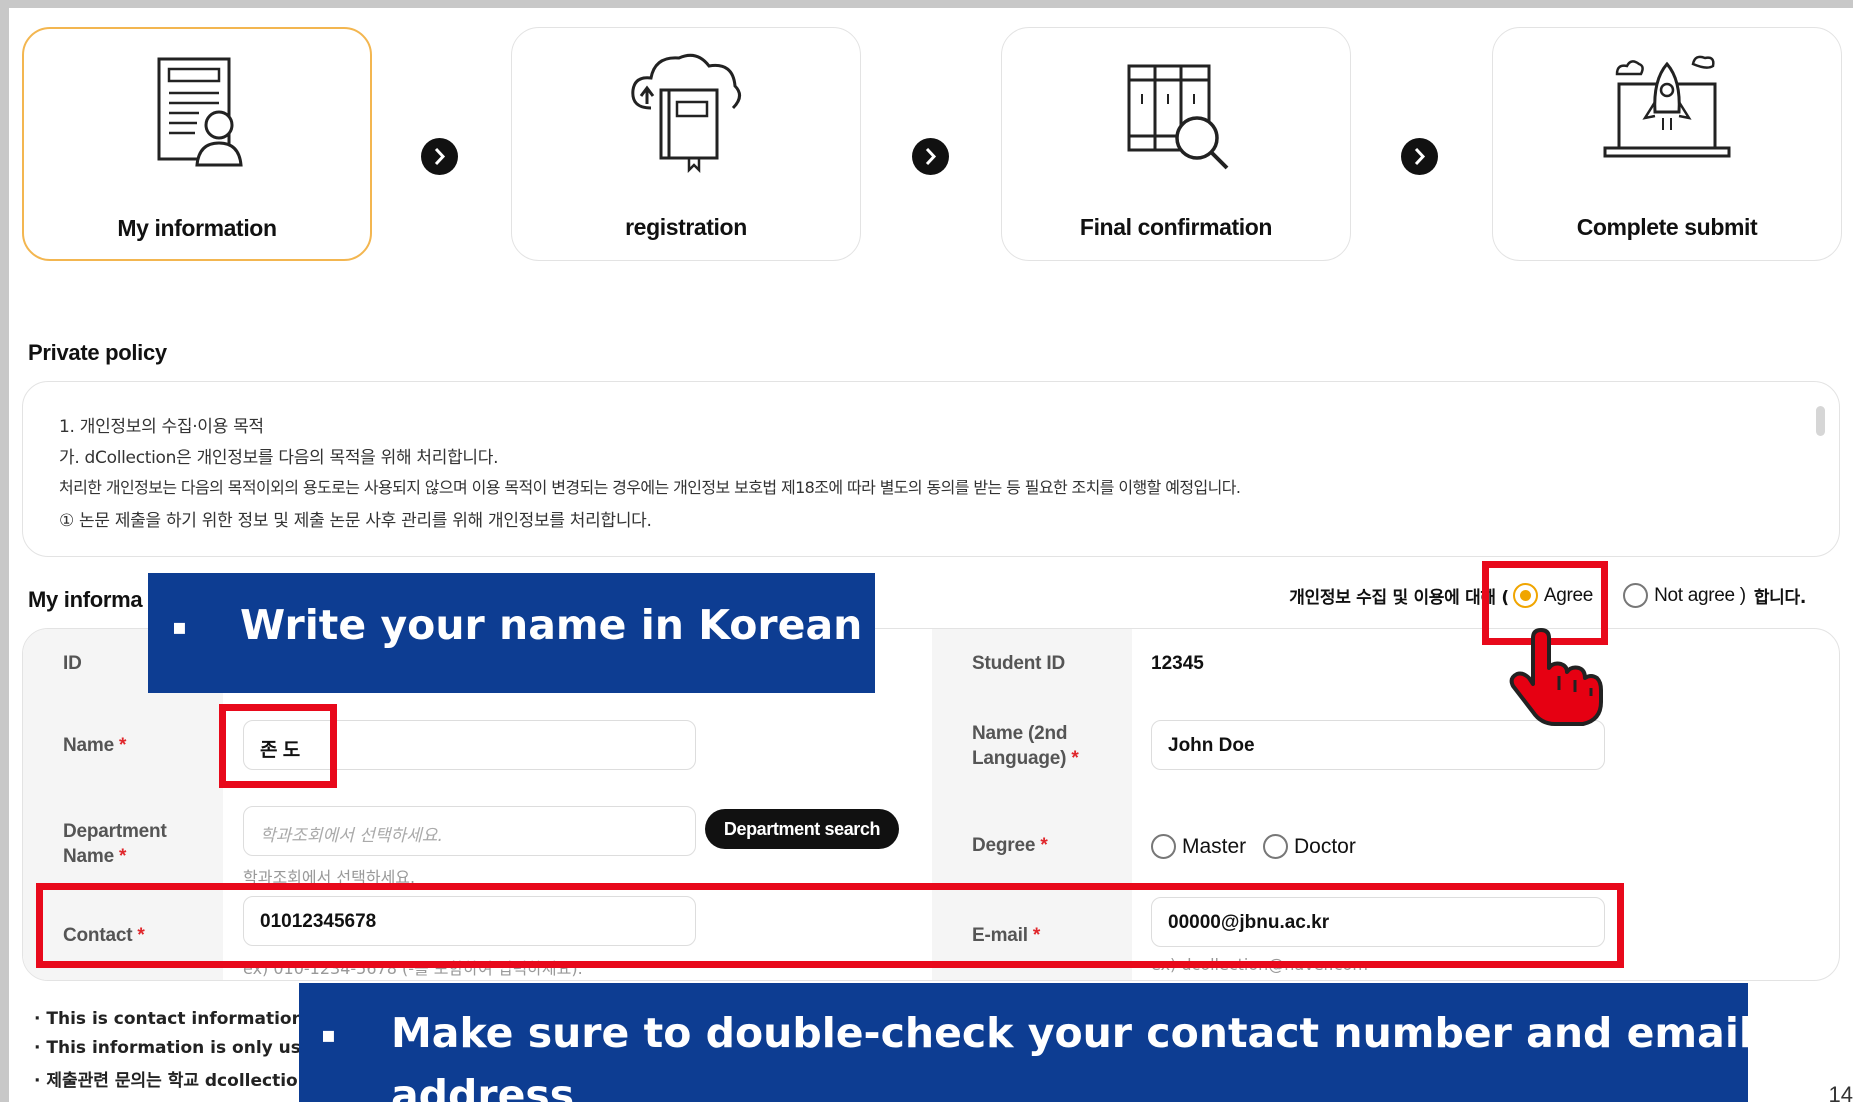 This screenshot has height=1102, width=1853. Describe the element at coordinates (686, 227) in the screenshot. I see `step-label: registration` at that location.